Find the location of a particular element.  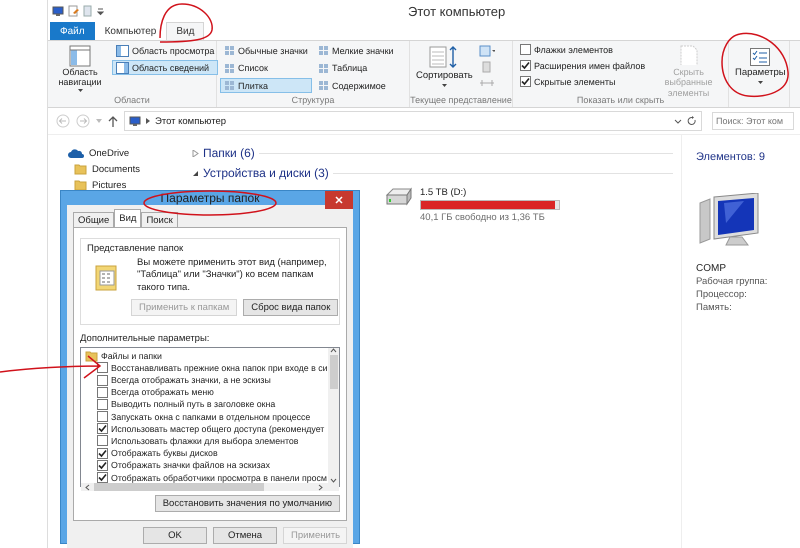

options-button: Параметры is located at coordinates (760, 69).